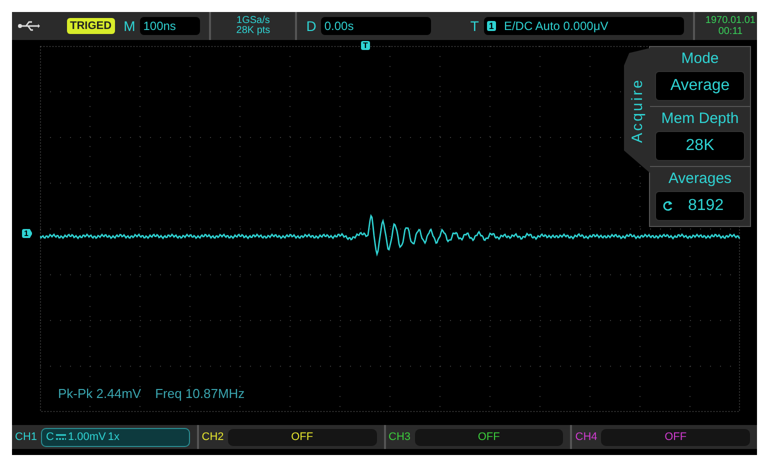 This screenshot has width=769, height=469. I want to click on trigger-status: TRIGED, so click(91, 26).